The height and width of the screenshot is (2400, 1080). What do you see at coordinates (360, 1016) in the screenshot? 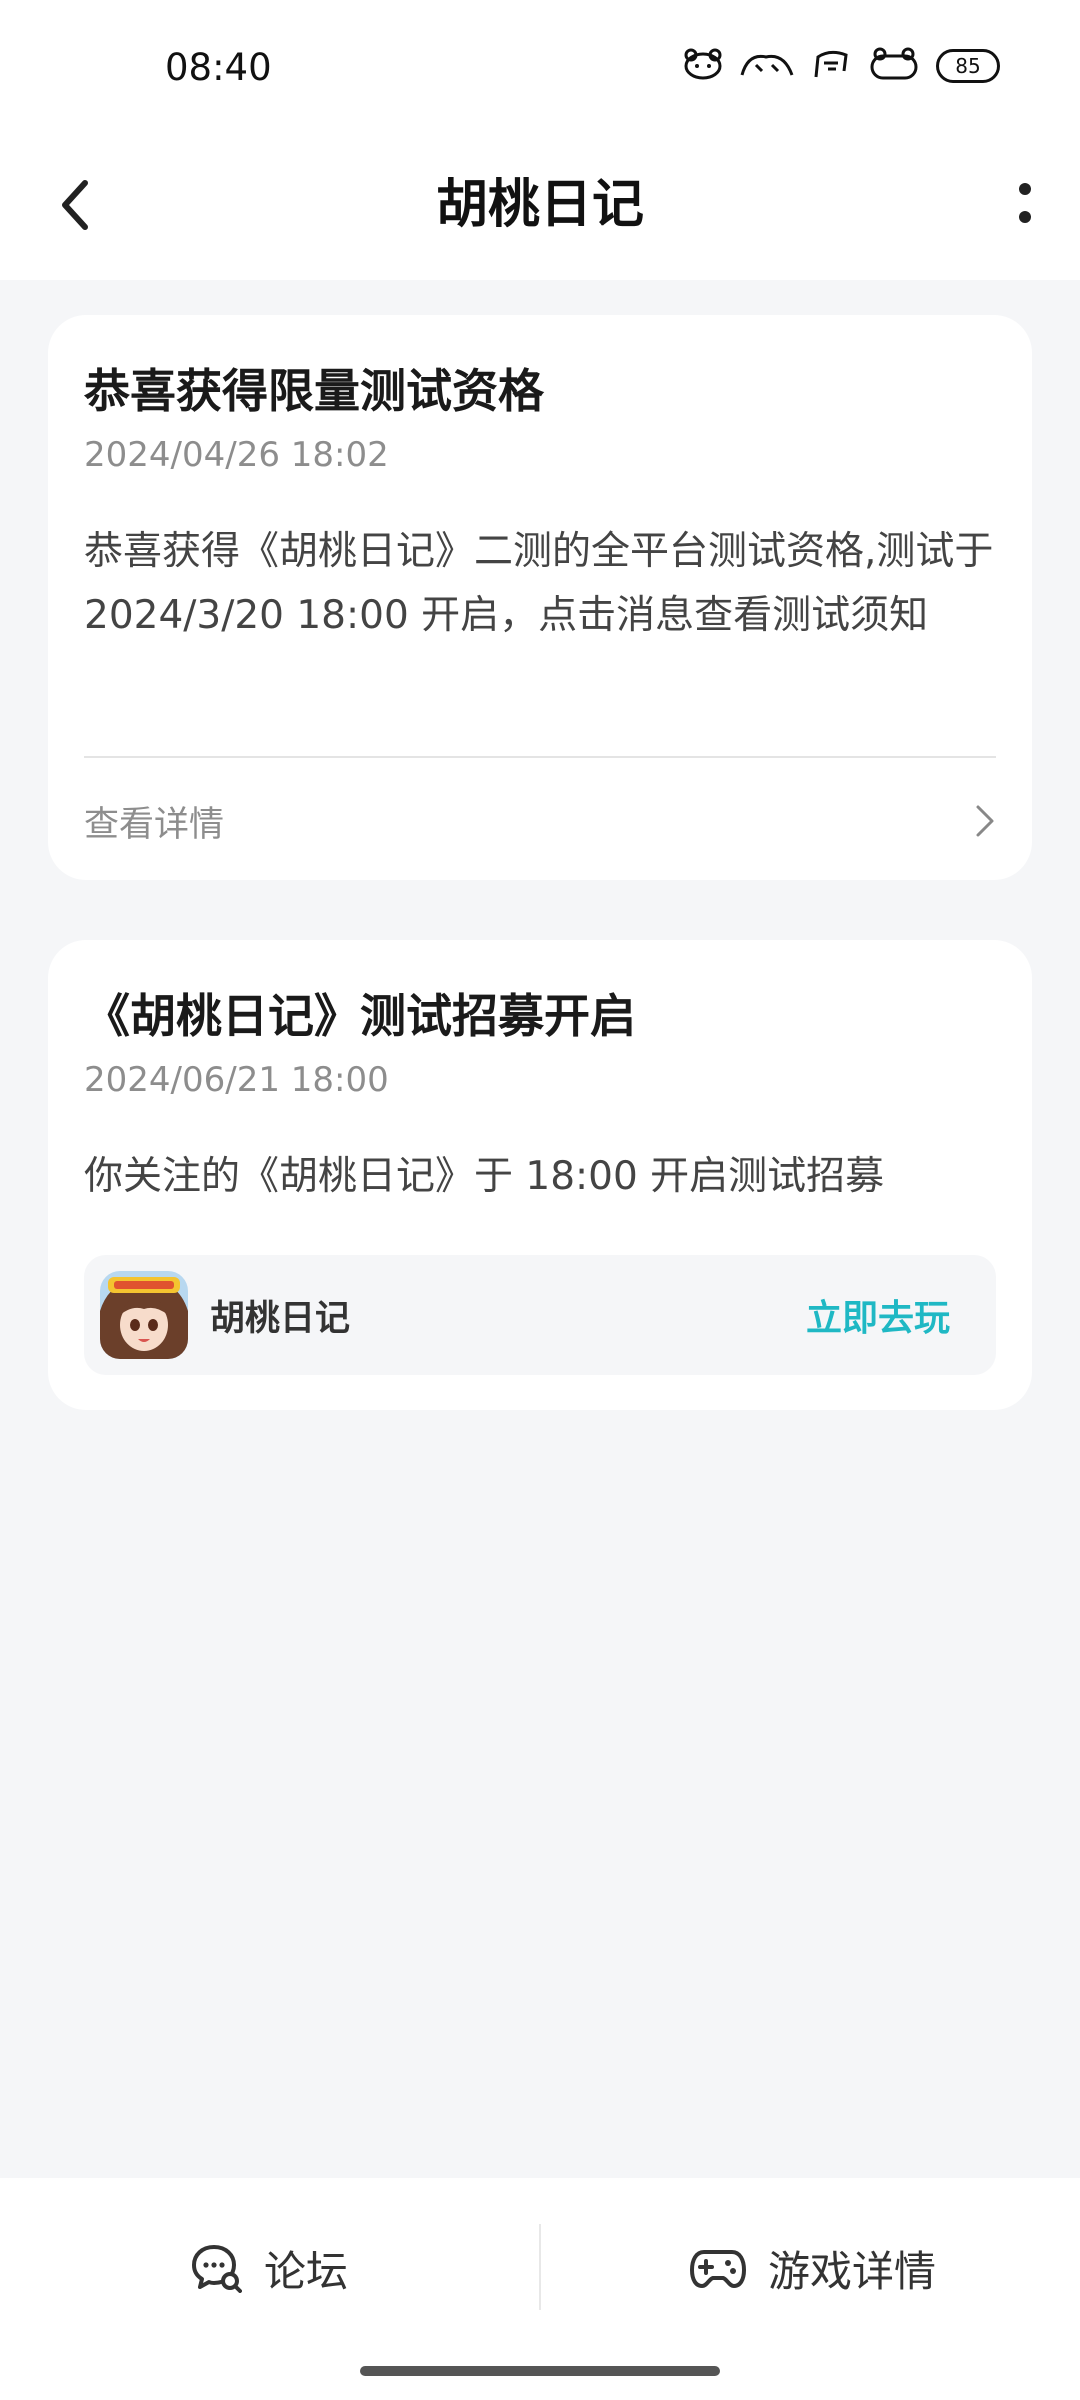
I see `message-title: 《胡桃日记》测试招募开启` at bounding box center [360, 1016].